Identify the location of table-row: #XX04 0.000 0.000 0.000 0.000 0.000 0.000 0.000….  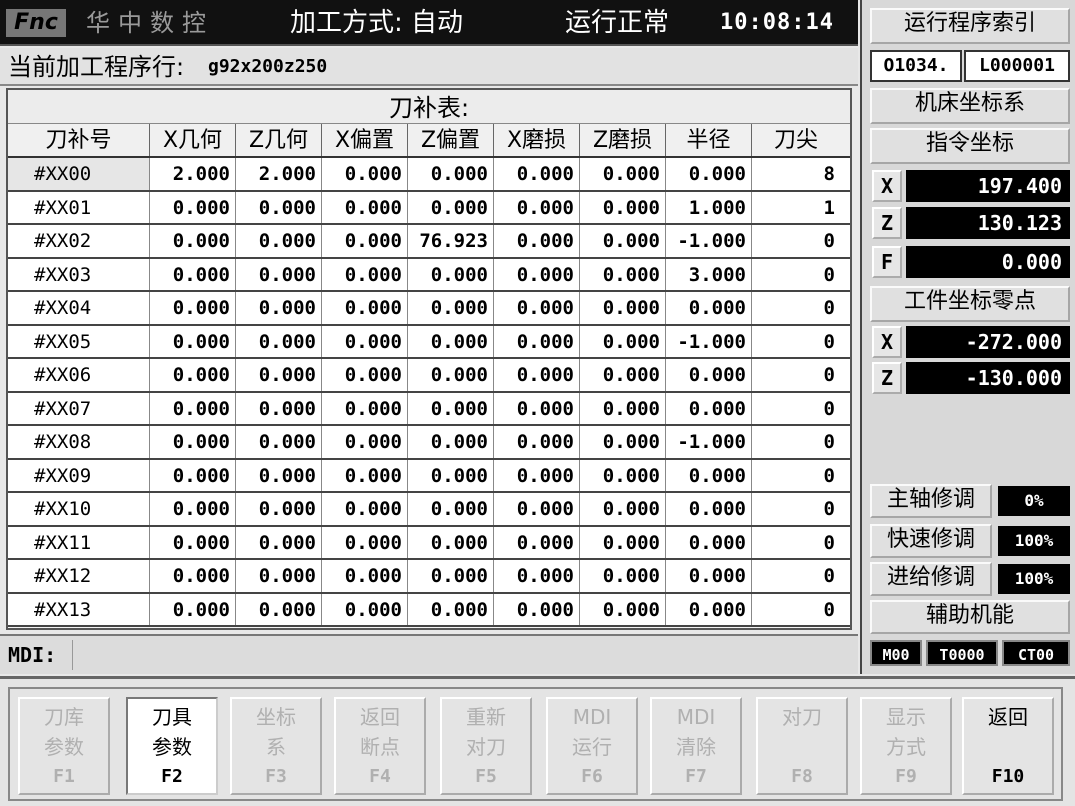
(429, 309).